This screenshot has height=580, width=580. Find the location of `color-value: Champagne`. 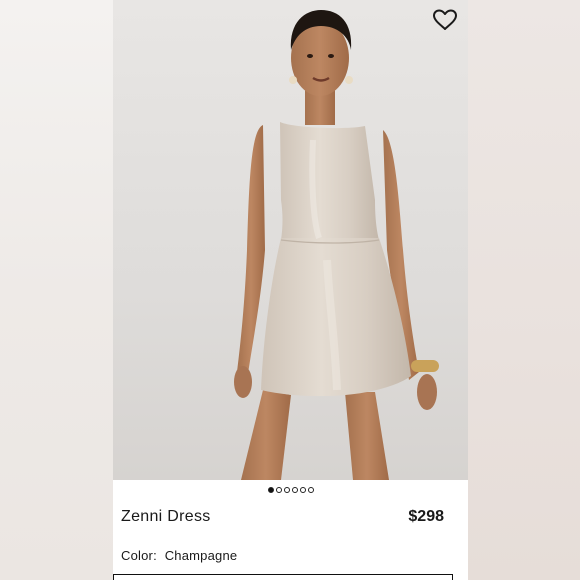

color-value: Champagne is located at coordinates (201, 555).